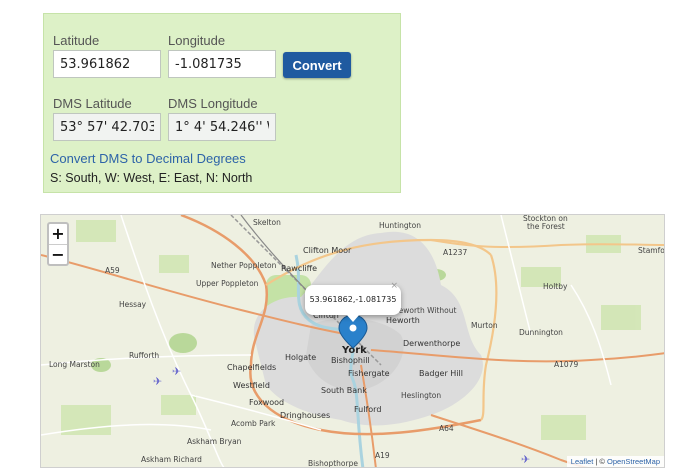  What do you see at coordinates (300, 357) in the screenshot?
I see `place-label: Holgate` at bounding box center [300, 357].